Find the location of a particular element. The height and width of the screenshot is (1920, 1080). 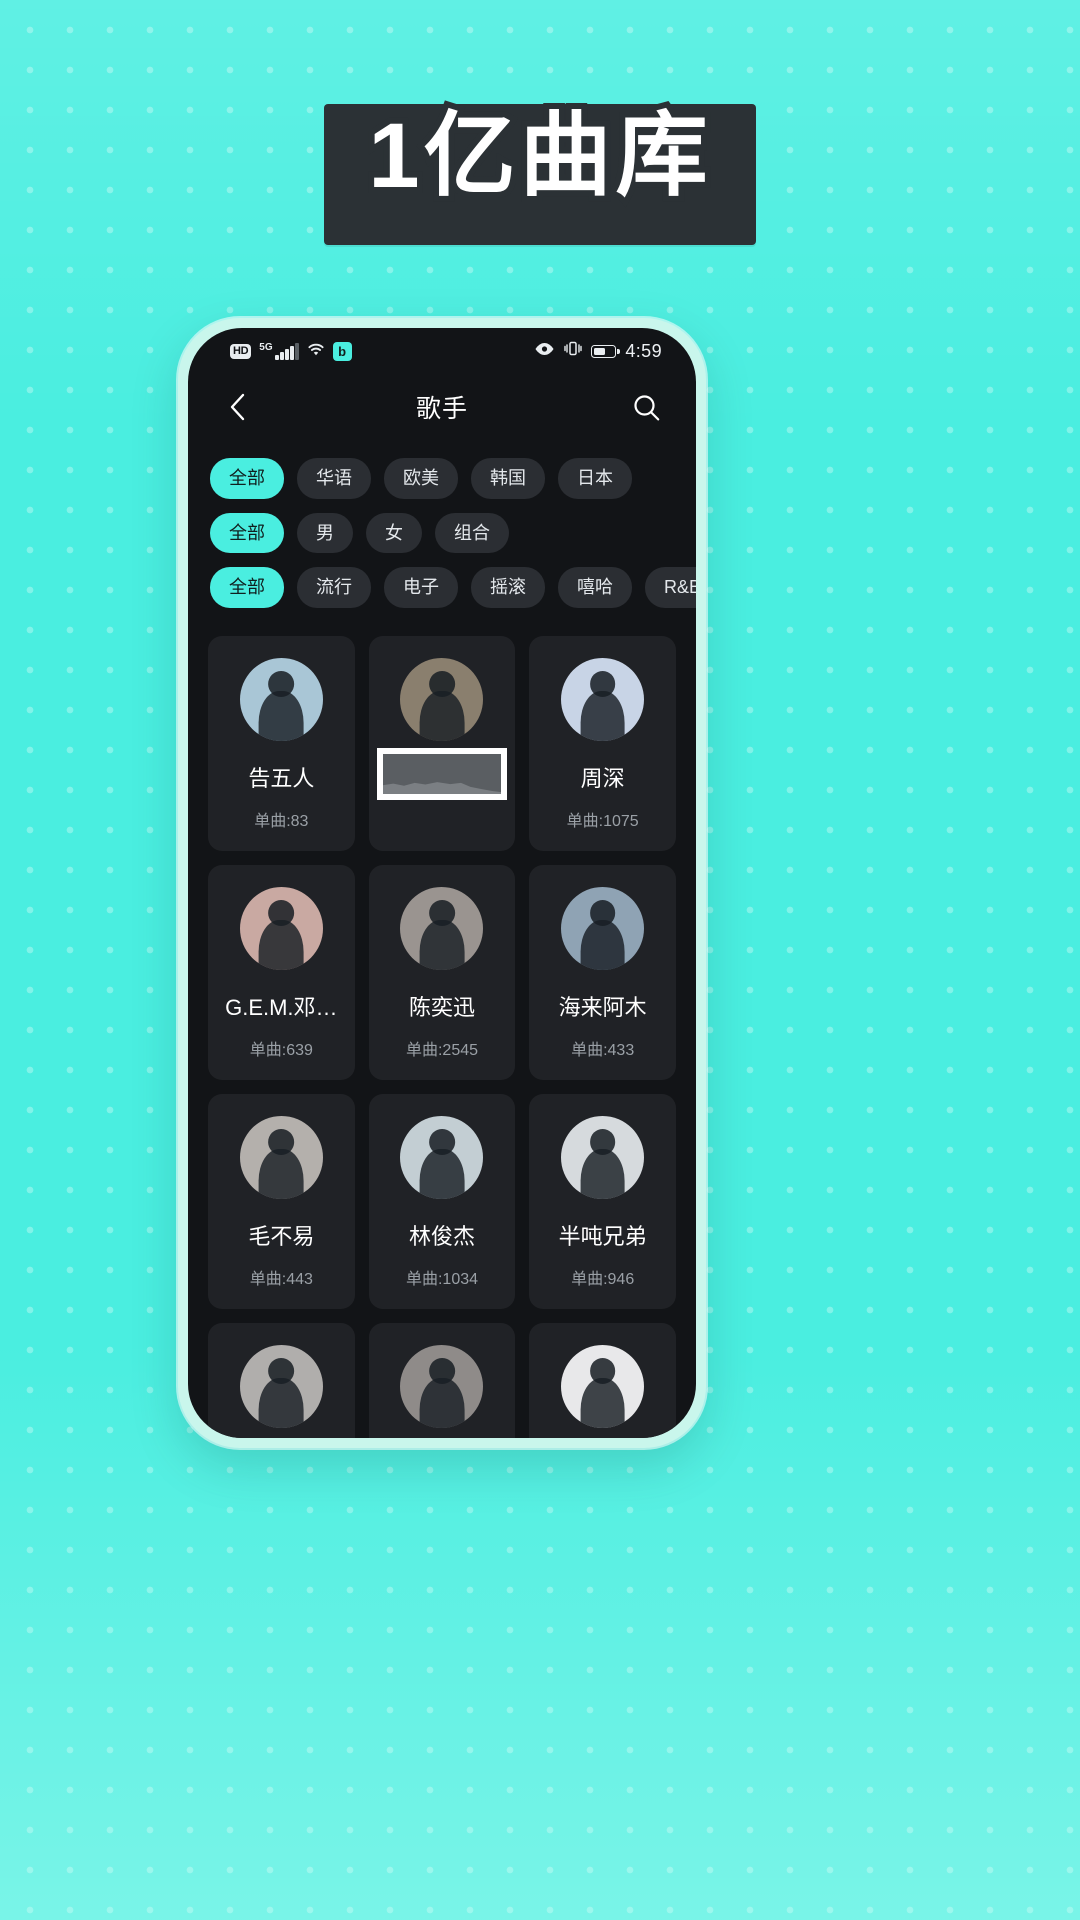

filter-row-genre: 全部流行电子摇滚嘻哈R&B民 is located at coordinates (442, 588).